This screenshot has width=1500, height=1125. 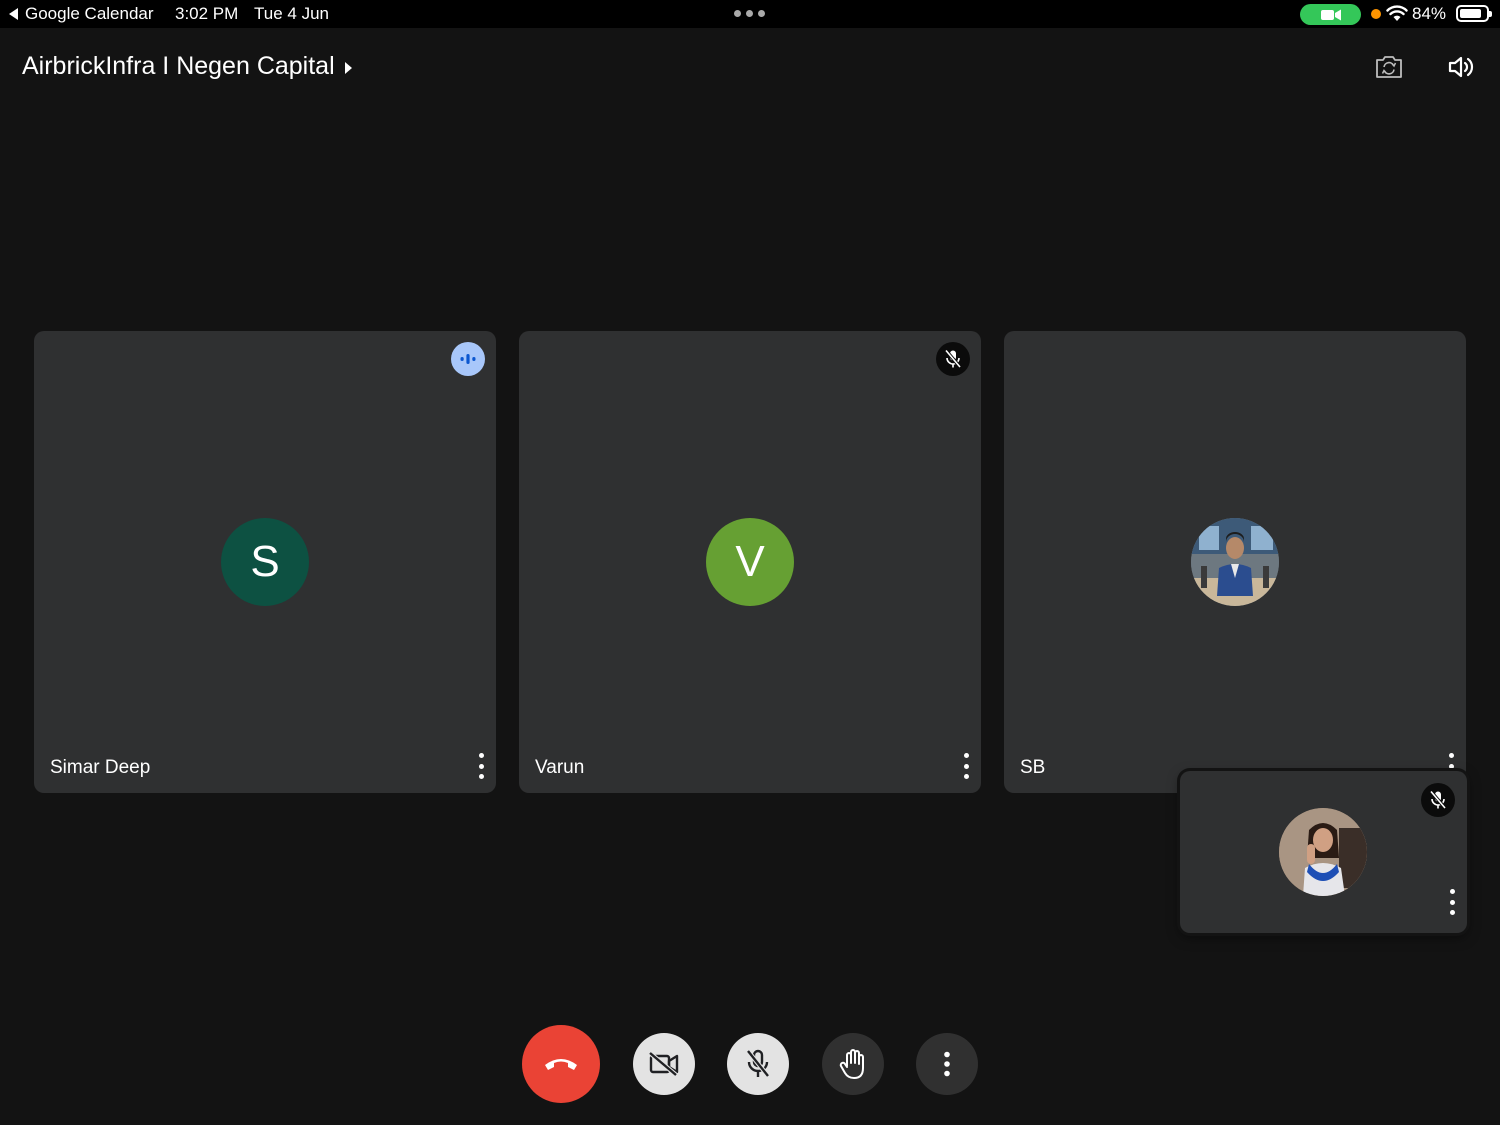 I want to click on leave-call-button, so click(x=561, y=1064).